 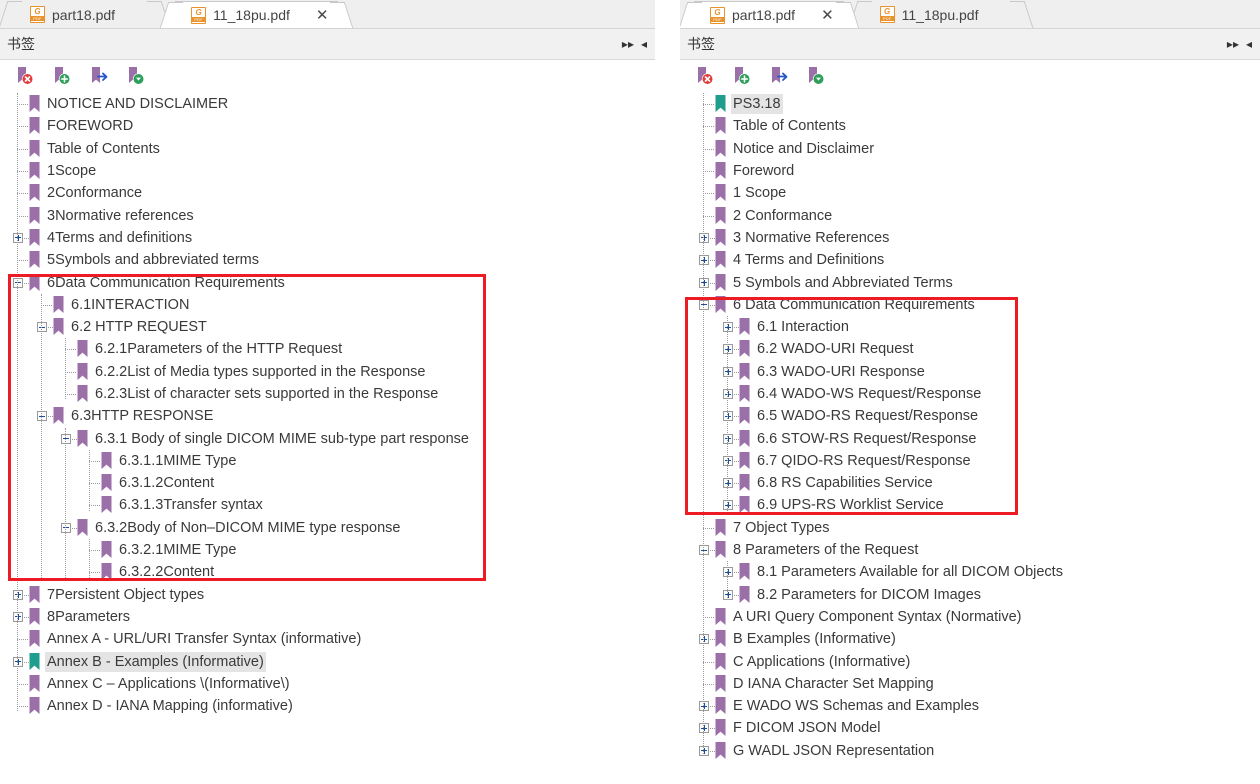 I want to click on bookmark-tree-item: 6.8 RS Capabilities Service, so click(x=970, y=483).